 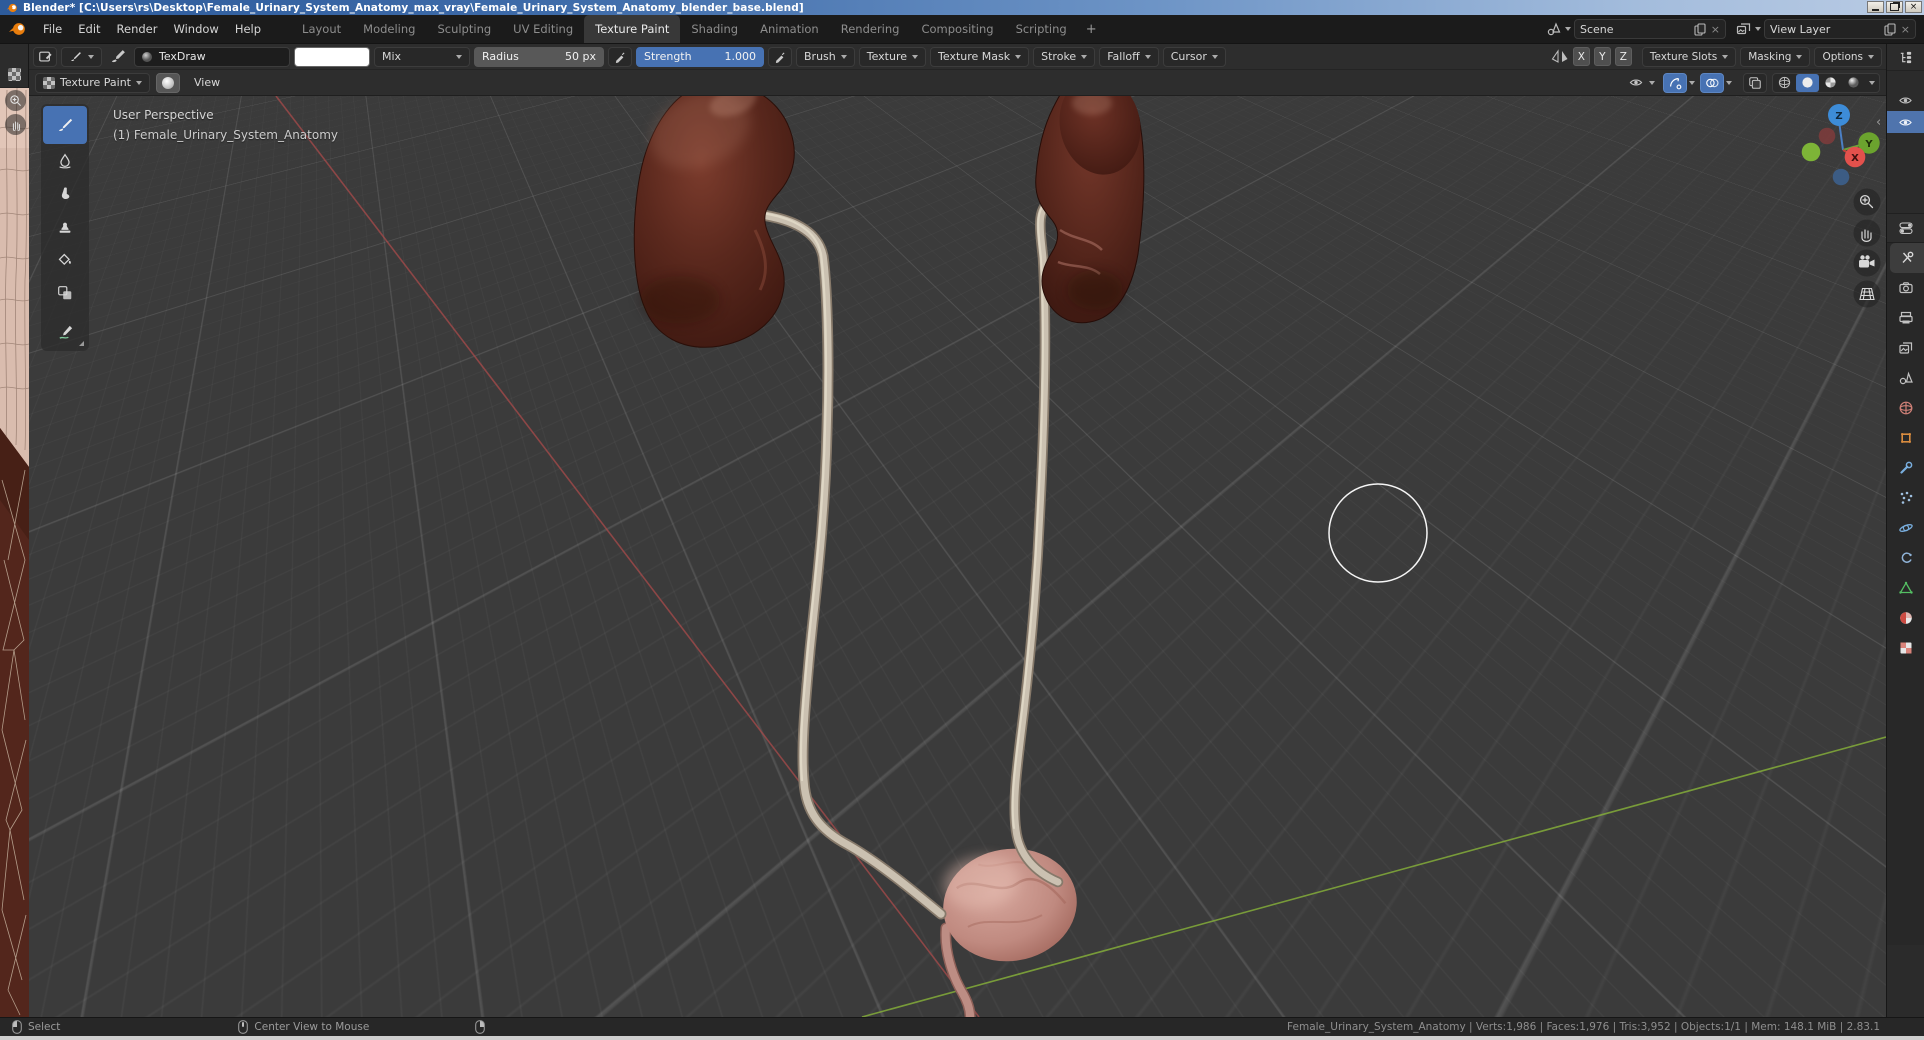 What do you see at coordinates (45, 56) in the screenshot?
I see `editor-type-icon` at bounding box center [45, 56].